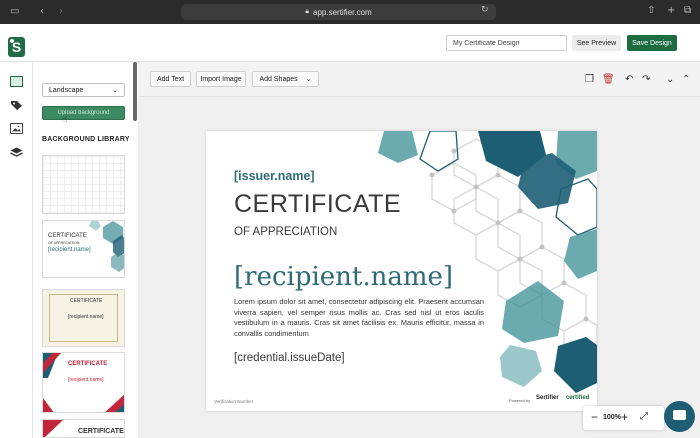 The image size is (700, 438). What do you see at coordinates (285, 232) in the screenshot?
I see `certificate-subtitle: OF APPRECIATION` at bounding box center [285, 232].